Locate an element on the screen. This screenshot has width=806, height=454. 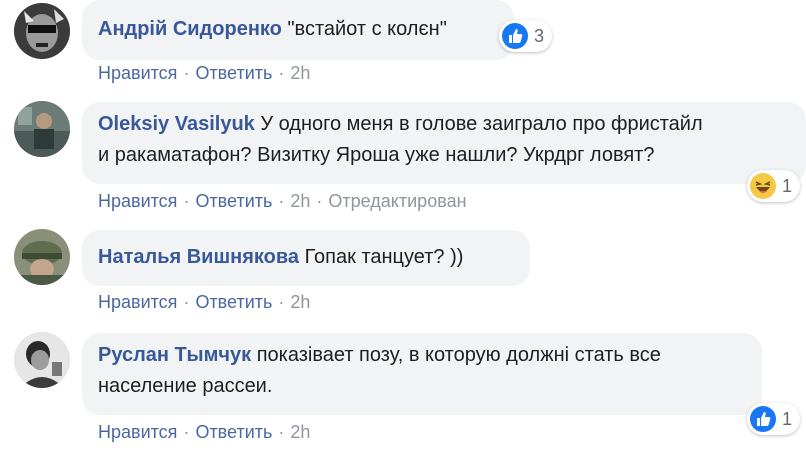
reaction-summary: 3 is located at coordinates (526, 36).